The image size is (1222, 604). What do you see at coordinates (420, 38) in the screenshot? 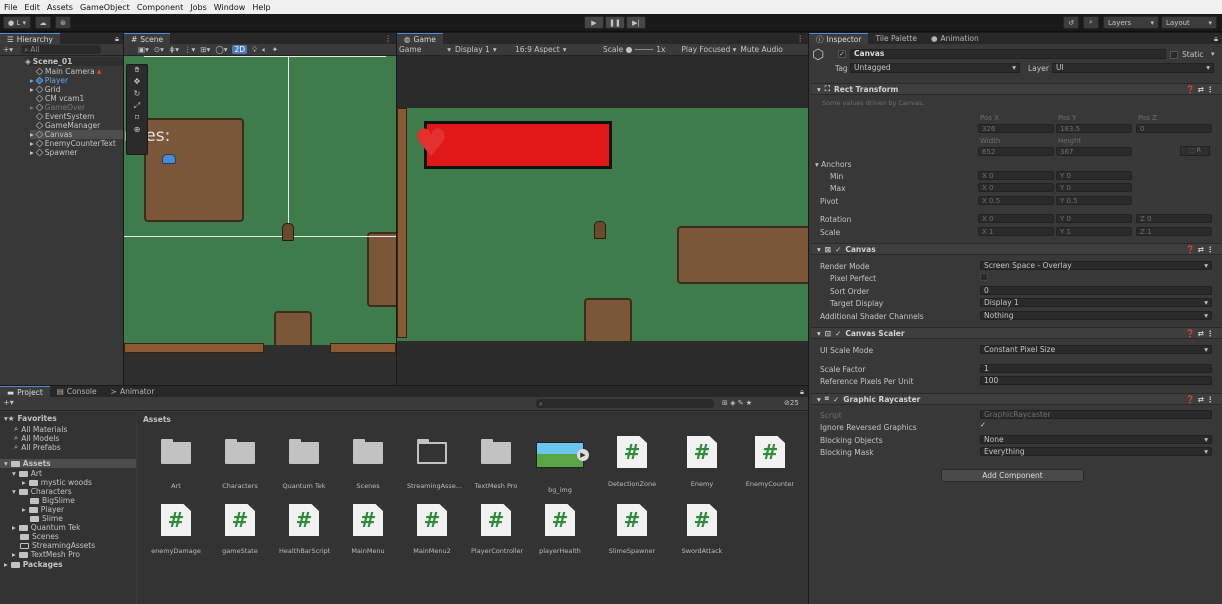
I see `tab-game: ◍ Game` at bounding box center [420, 38].